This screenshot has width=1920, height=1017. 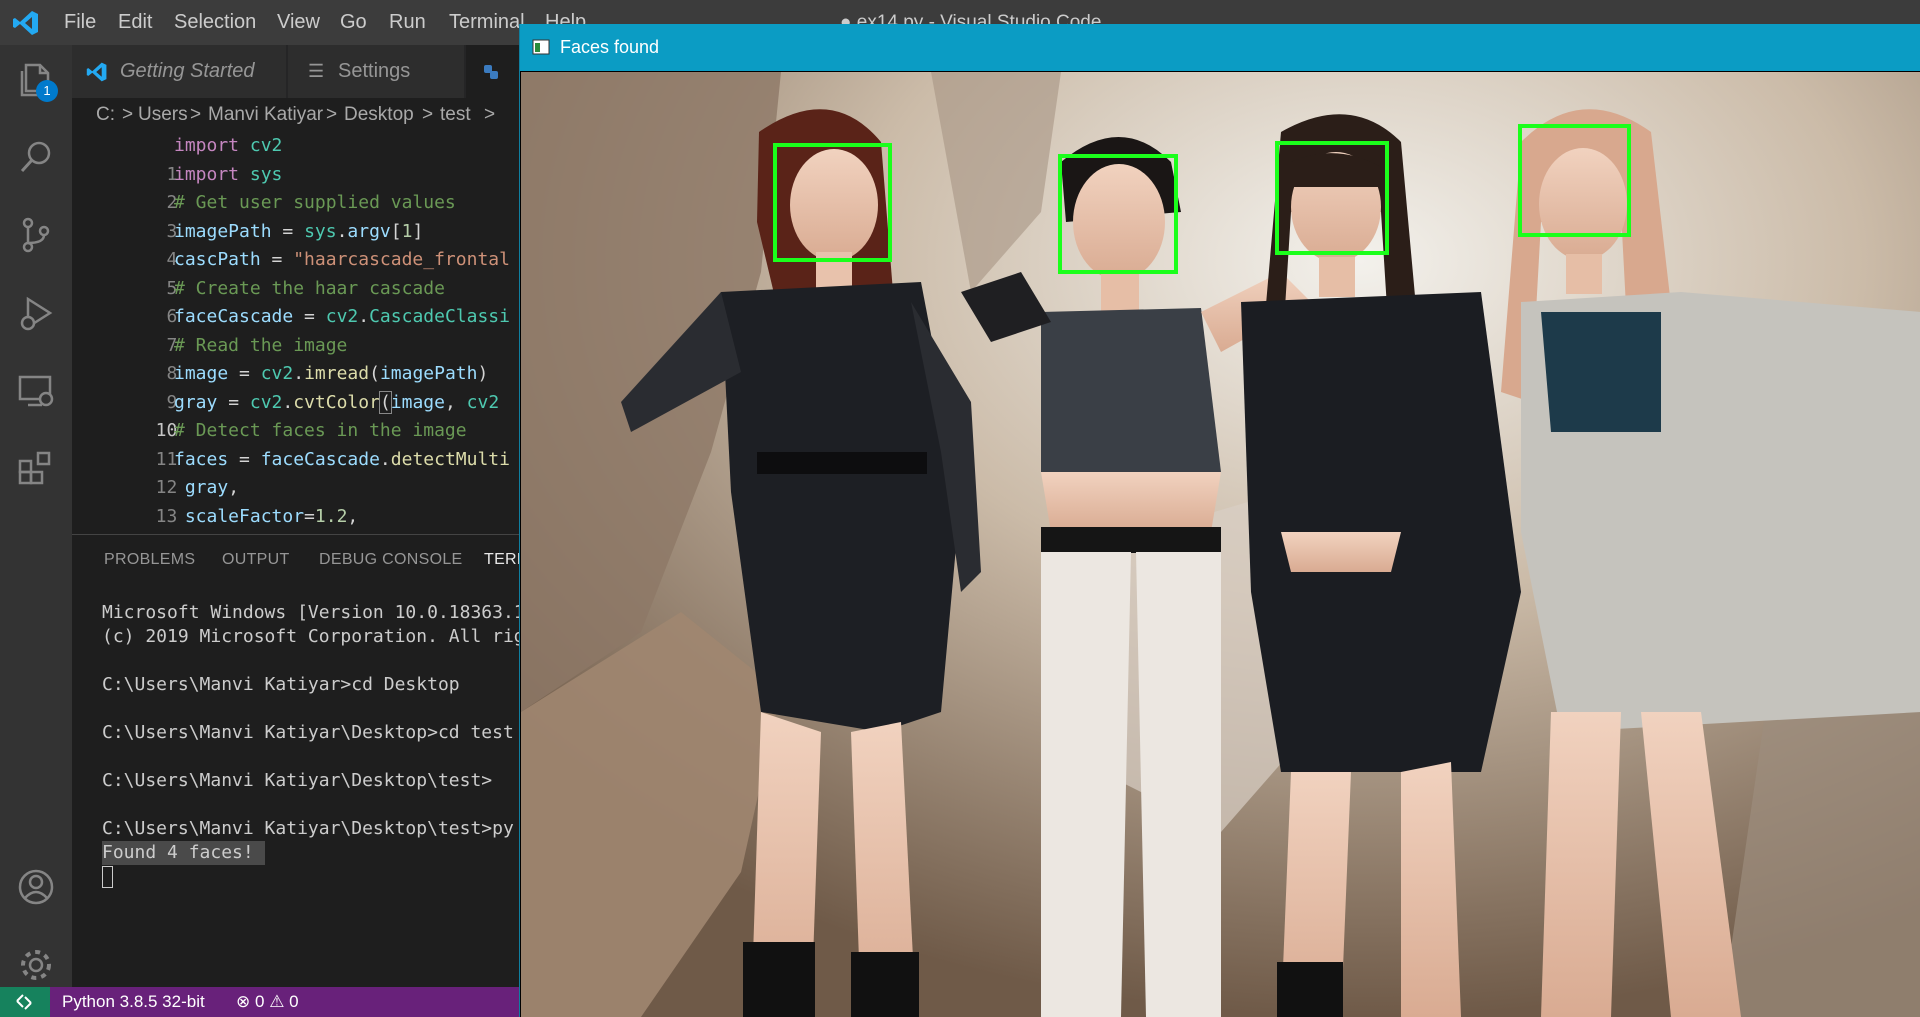 I want to click on code-line: 13 gray,, so click(x=296, y=500).